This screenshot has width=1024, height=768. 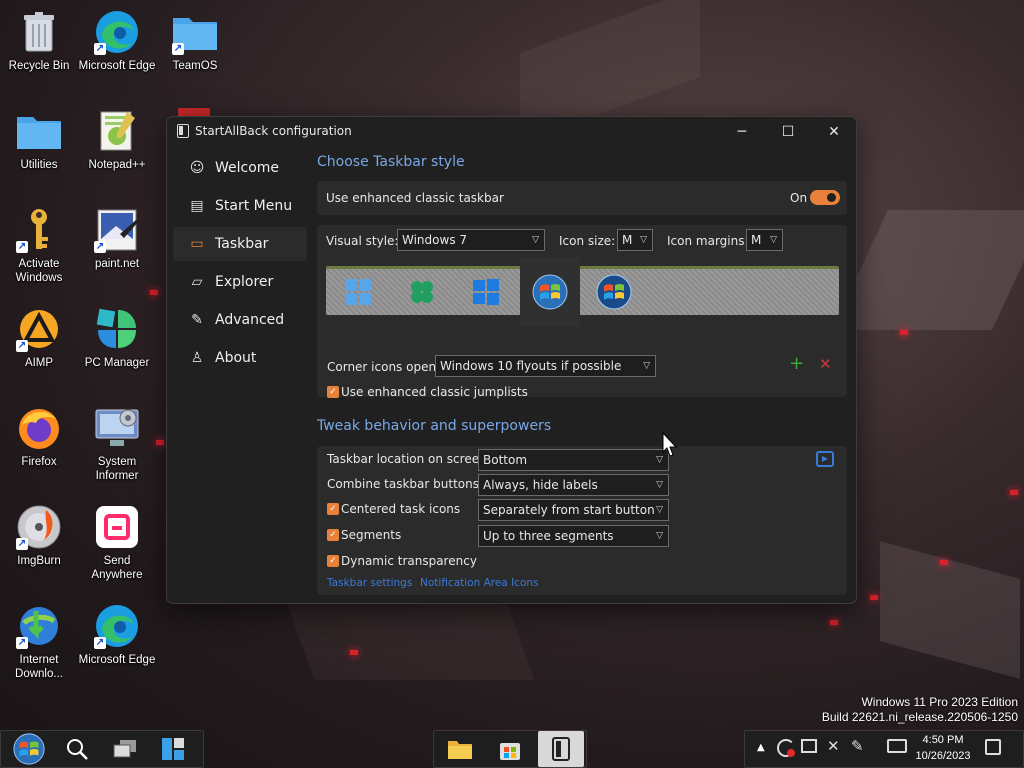 What do you see at coordinates (117, 337) in the screenshot?
I see `desktop-icon-pc-manager: PC Manager` at bounding box center [117, 337].